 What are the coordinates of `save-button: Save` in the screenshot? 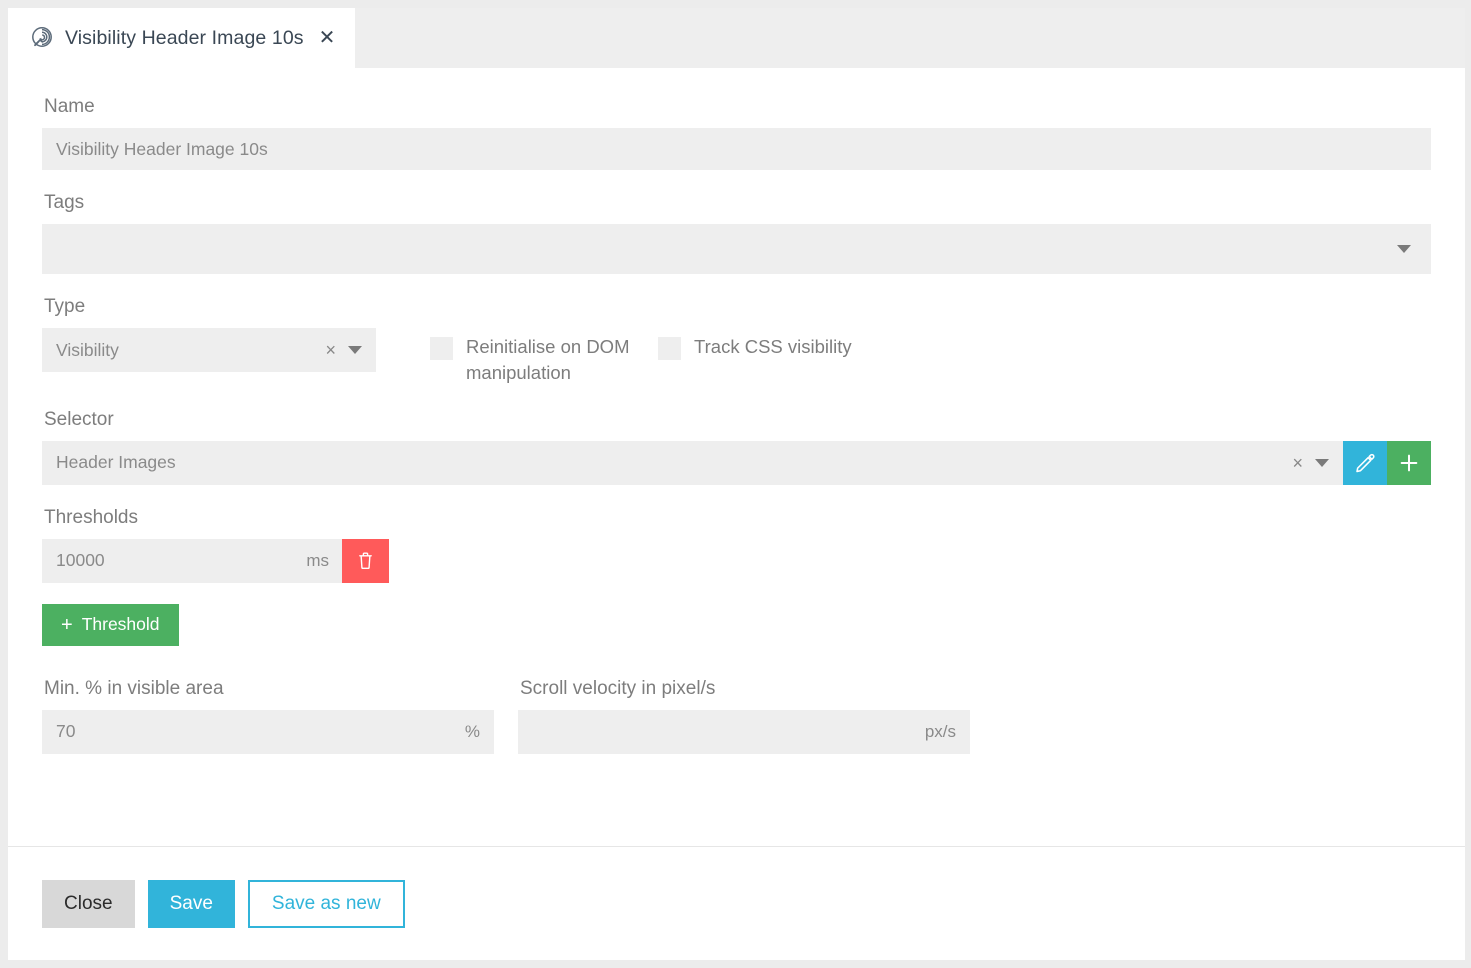 It's located at (191, 903).